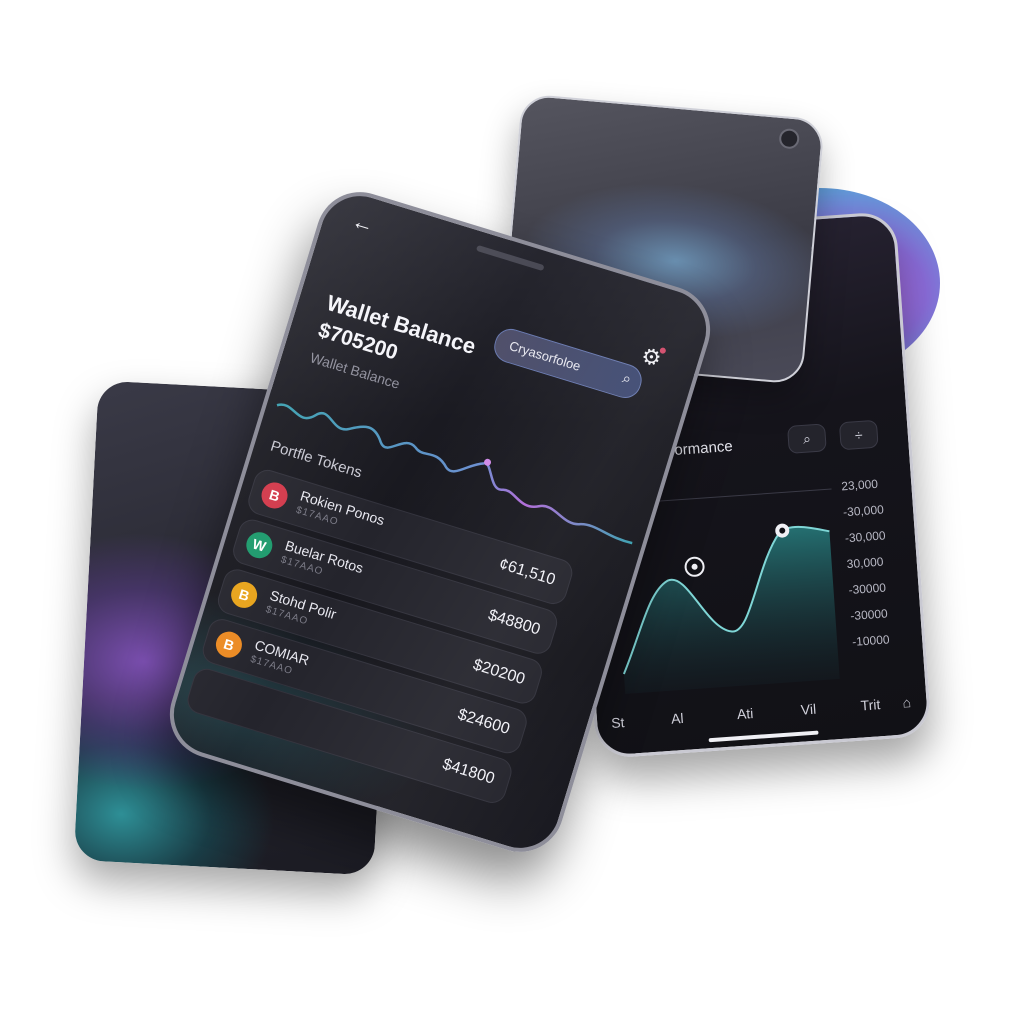 The width and height of the screenshot is (1024, 1024). I want to click on tab-3: Ati, so click(744, 713).